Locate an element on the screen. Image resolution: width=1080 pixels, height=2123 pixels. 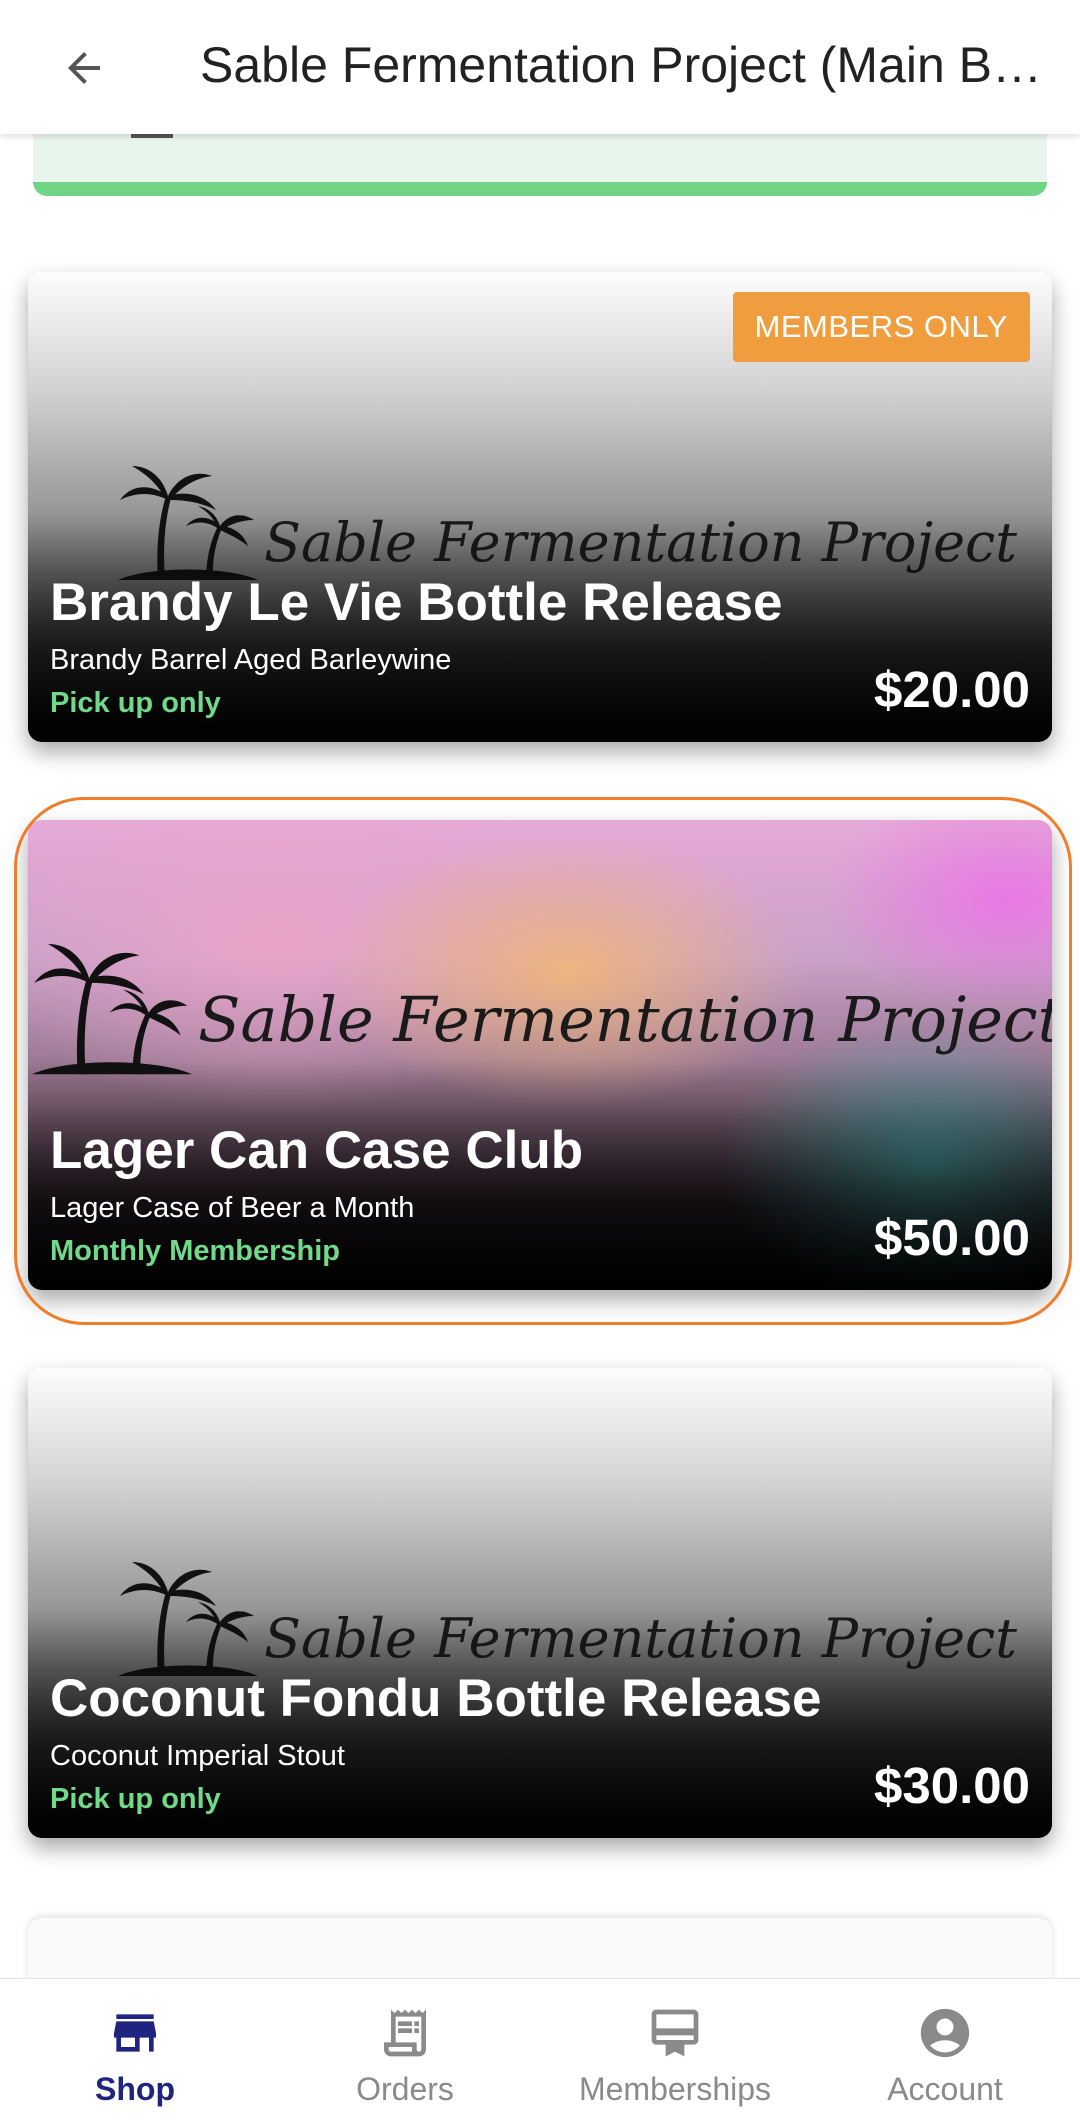
arrow-back-icon is located at coordinates (84, 68).